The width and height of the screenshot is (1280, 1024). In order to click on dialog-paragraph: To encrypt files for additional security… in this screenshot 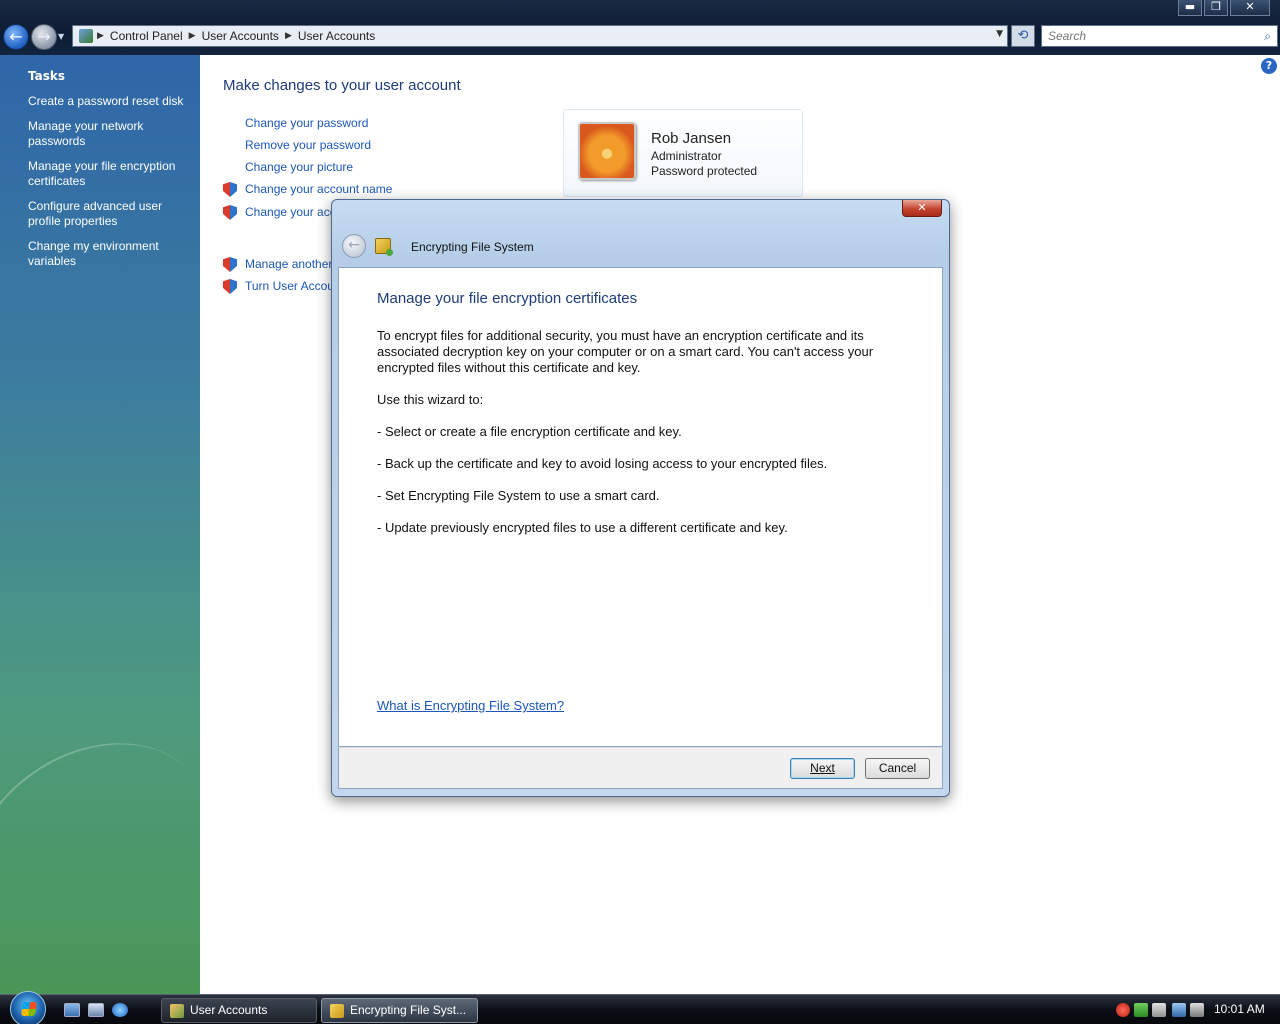, I will do `click(625, 351)`.